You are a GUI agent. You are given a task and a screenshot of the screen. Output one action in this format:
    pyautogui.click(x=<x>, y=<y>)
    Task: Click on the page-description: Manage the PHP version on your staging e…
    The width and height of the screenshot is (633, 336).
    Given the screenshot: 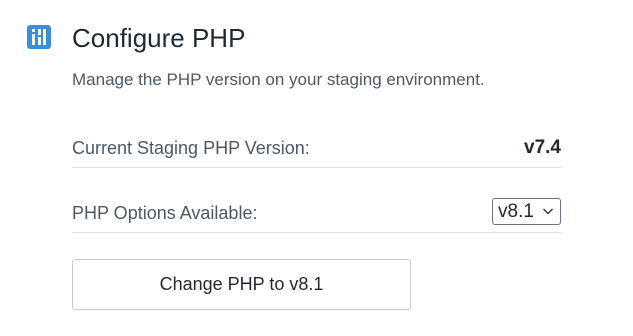 What is the action you would take?
    pyautogui.click(x=278, y=79)
    